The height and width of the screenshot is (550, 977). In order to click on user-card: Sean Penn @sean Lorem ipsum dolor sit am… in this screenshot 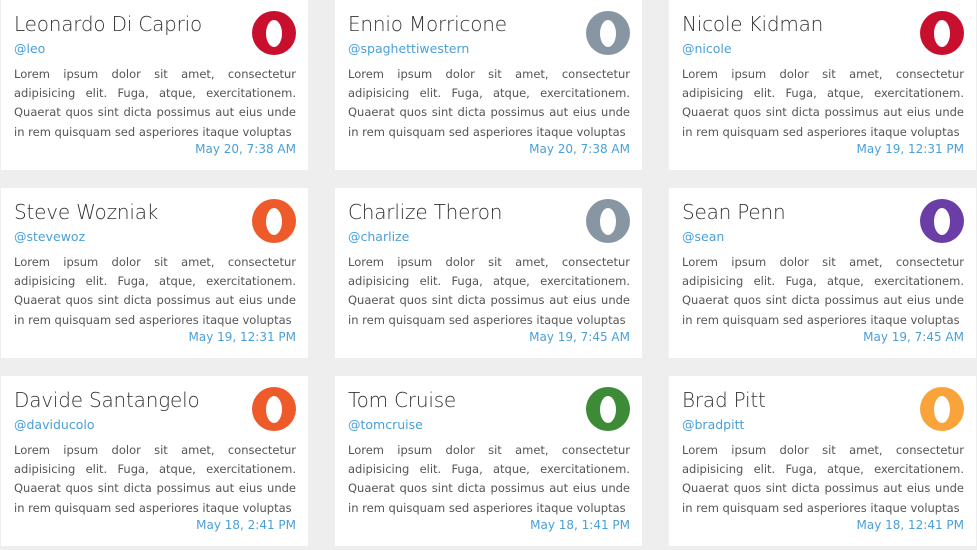, I will do `click(822, 273)`.